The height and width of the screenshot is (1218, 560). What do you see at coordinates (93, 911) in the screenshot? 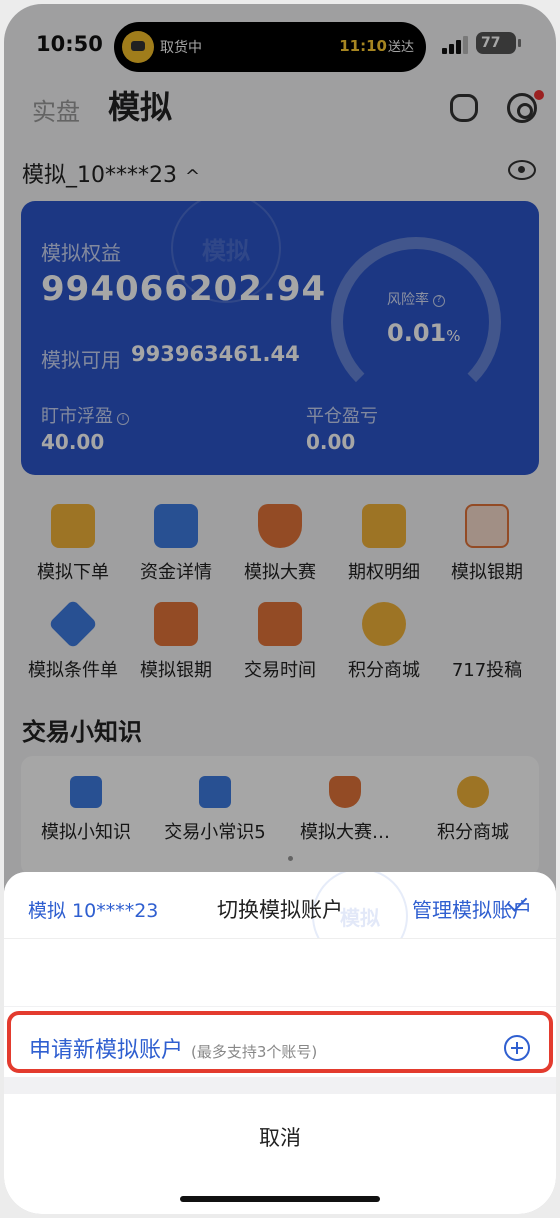
I see `current-account-label: 模拟 10****23` at bounding box center [93, 911].